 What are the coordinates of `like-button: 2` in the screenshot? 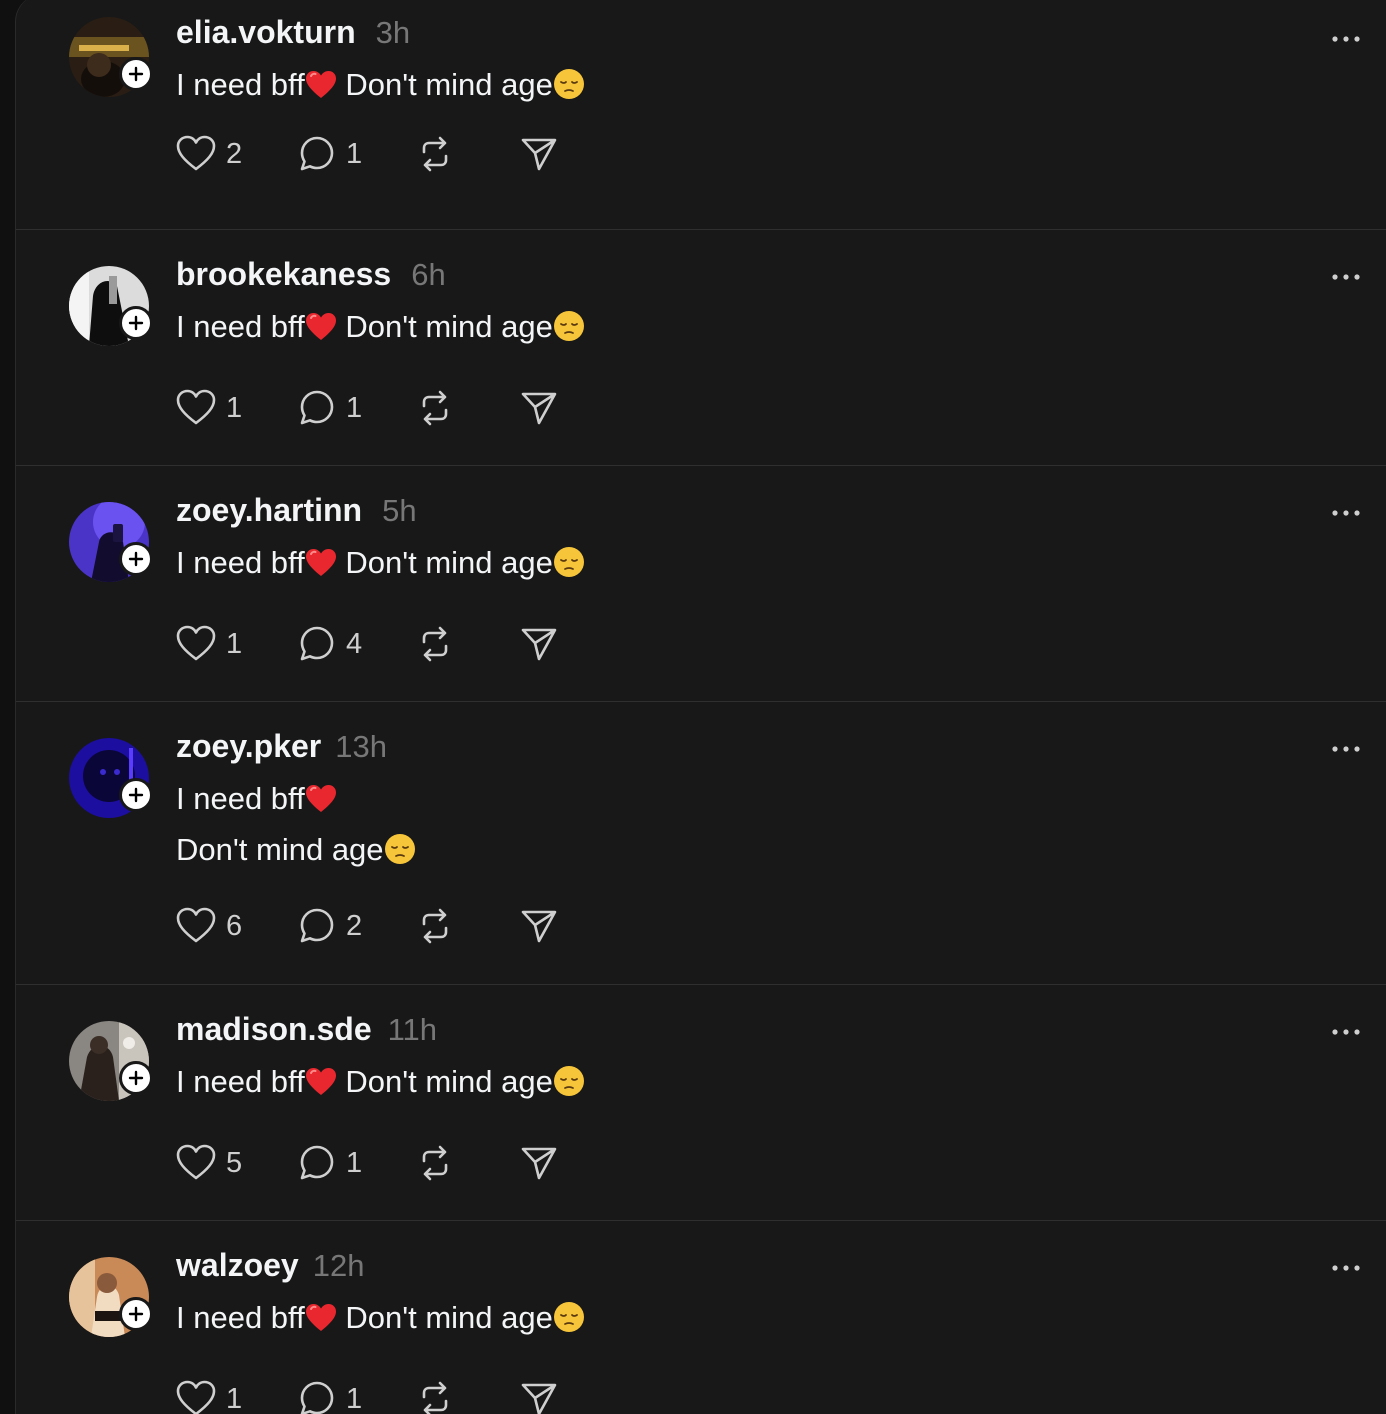 It's located at (237, 154).